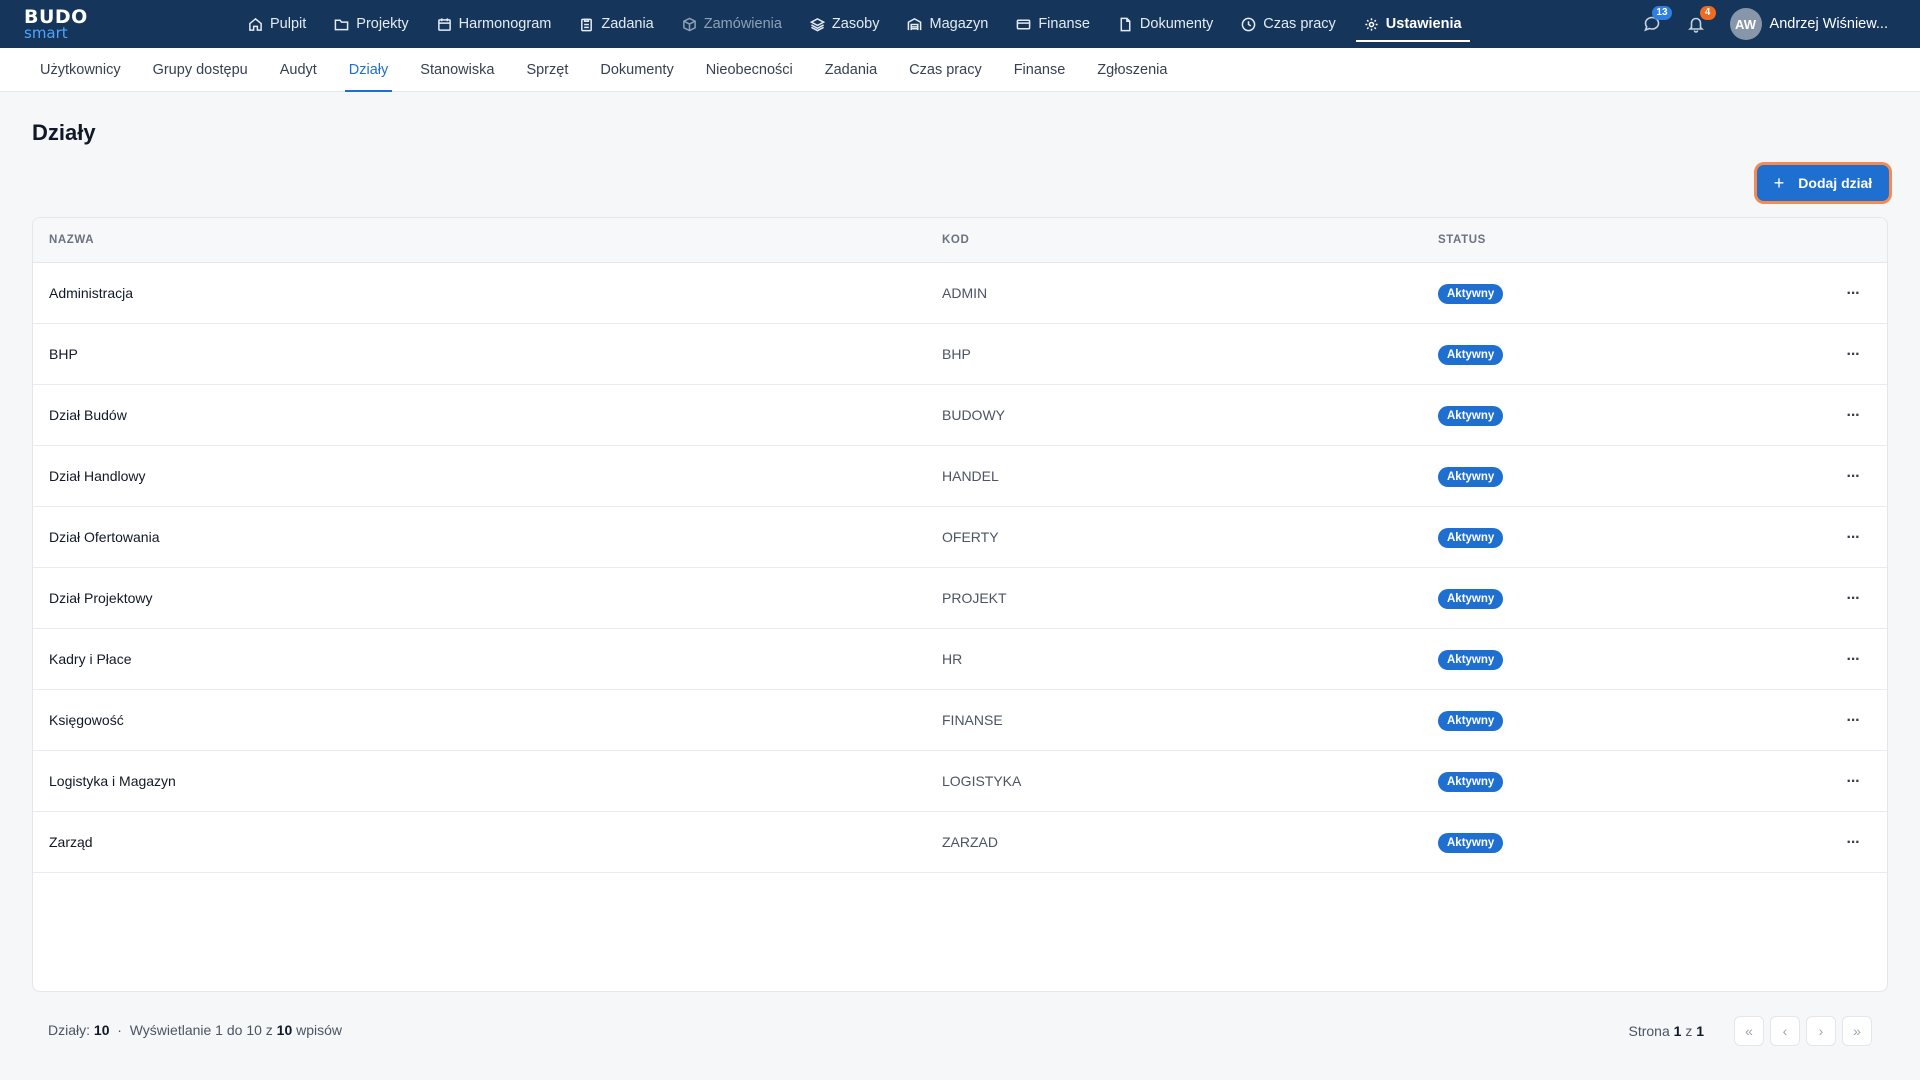 The image size is (1920, 1080). What do you see at coordinates (960, 598) in the screenshot?
I see `table-row: Dział Projektowy PROJEKT Aktywny ···` at bounding box center [960, 598].